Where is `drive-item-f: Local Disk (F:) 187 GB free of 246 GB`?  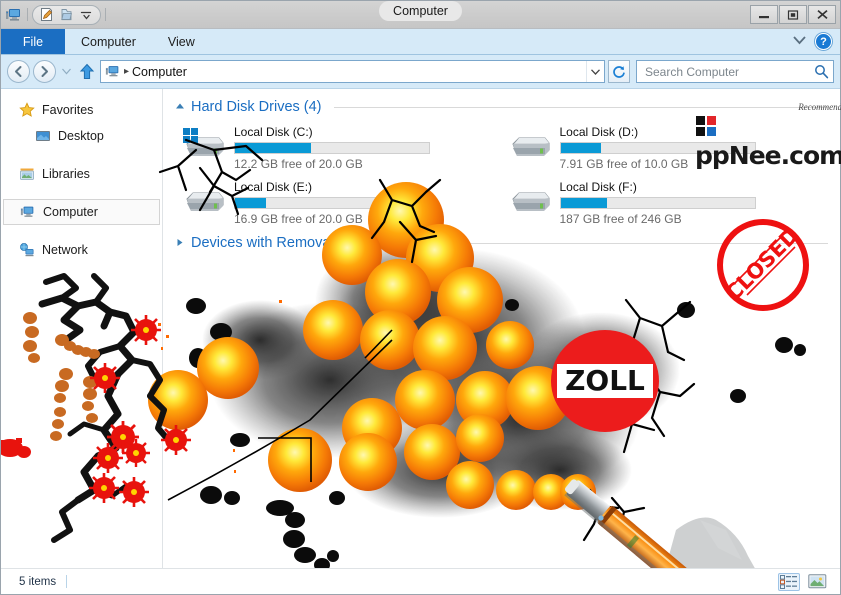
drive-item-f: Local Disk (F:) 187 GB free of 246 GB is located at coordinates (670, 202).